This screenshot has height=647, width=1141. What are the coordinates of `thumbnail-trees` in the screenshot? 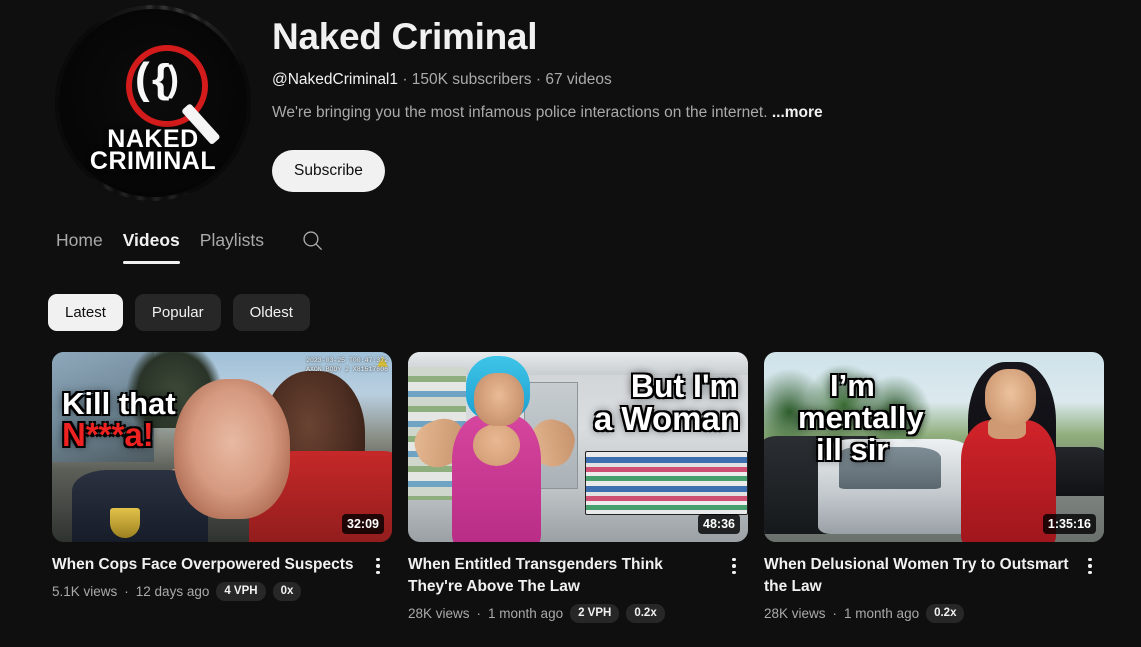 It's located at (869, 403).